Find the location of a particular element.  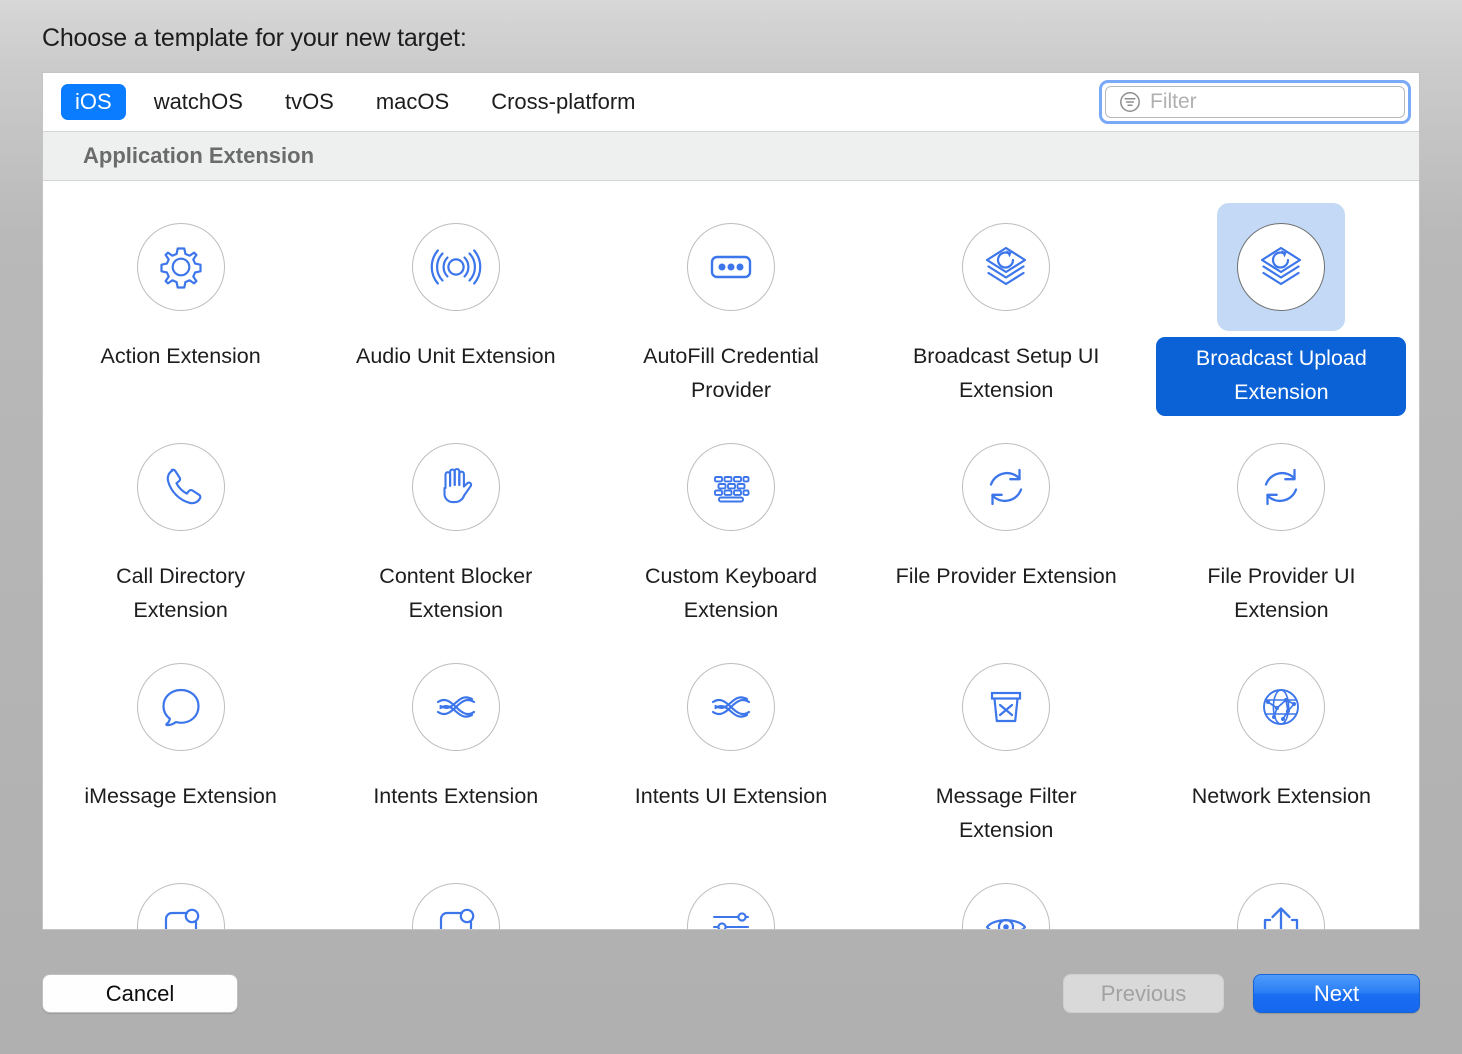

trash-x-icon is located at coordinates (1006, 707).